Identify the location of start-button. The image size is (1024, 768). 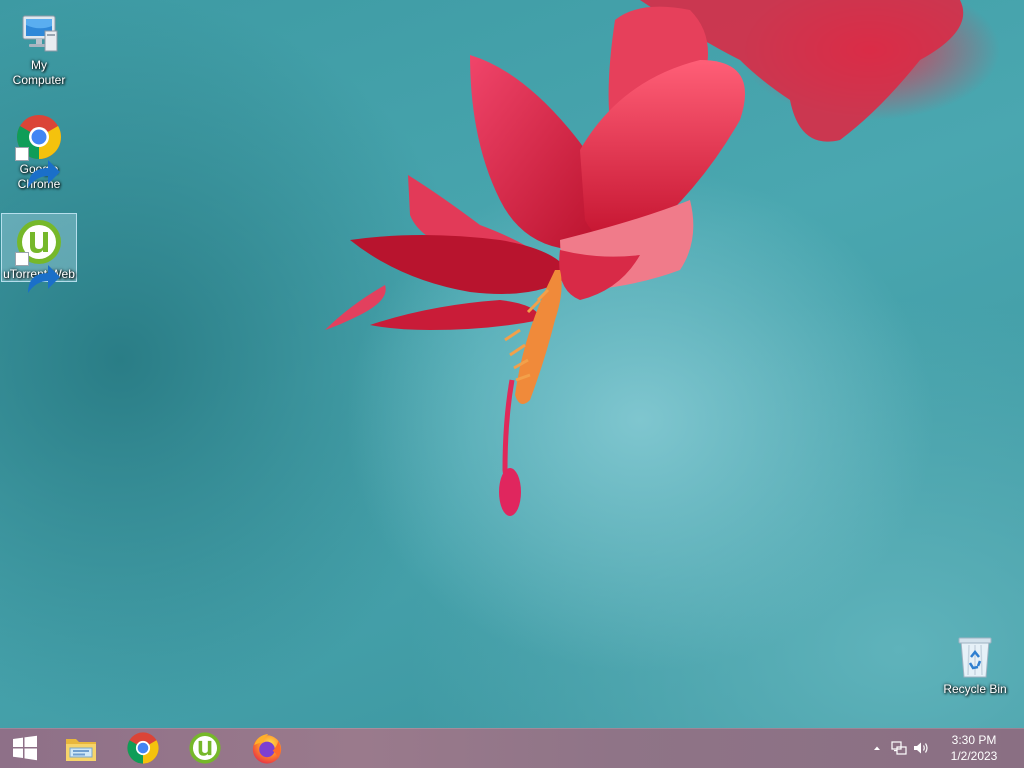
(25, 748).